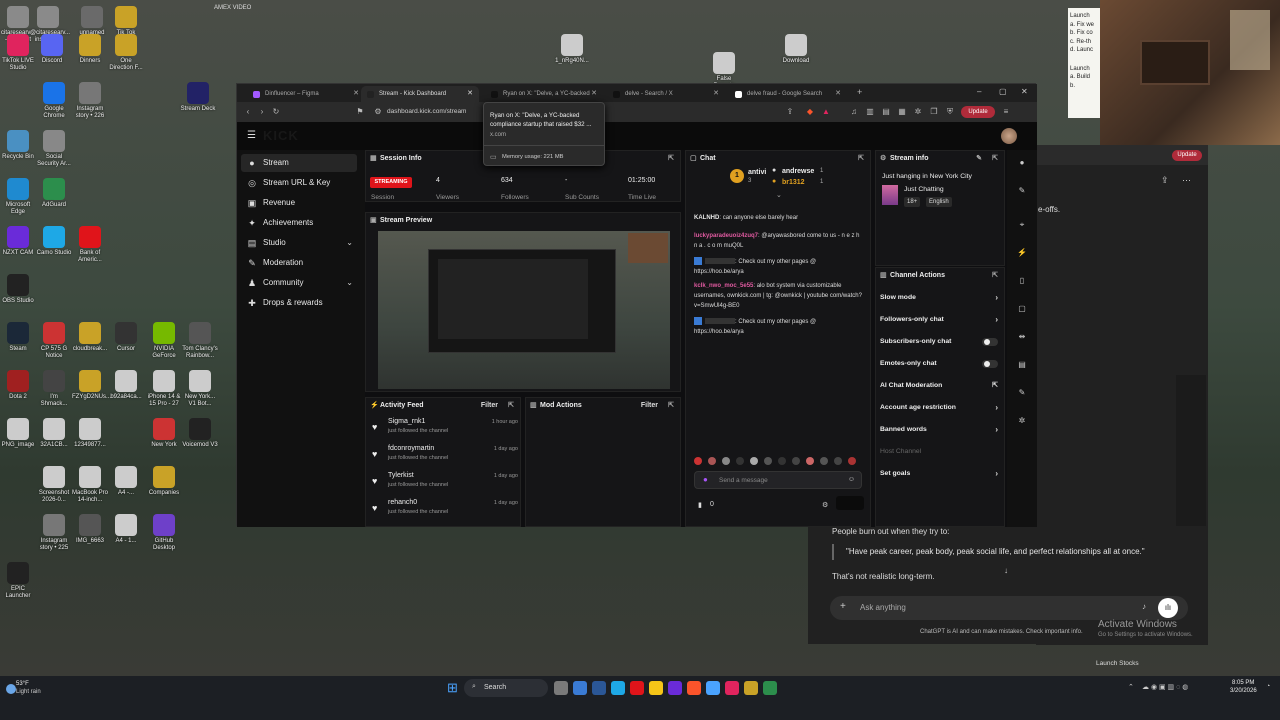 This screenshot has height=720, width=1280. Describe the element at coordinates (432, 112) in the screenshot. I see `address-bar: dashboard.kick.com/stream` at that location.